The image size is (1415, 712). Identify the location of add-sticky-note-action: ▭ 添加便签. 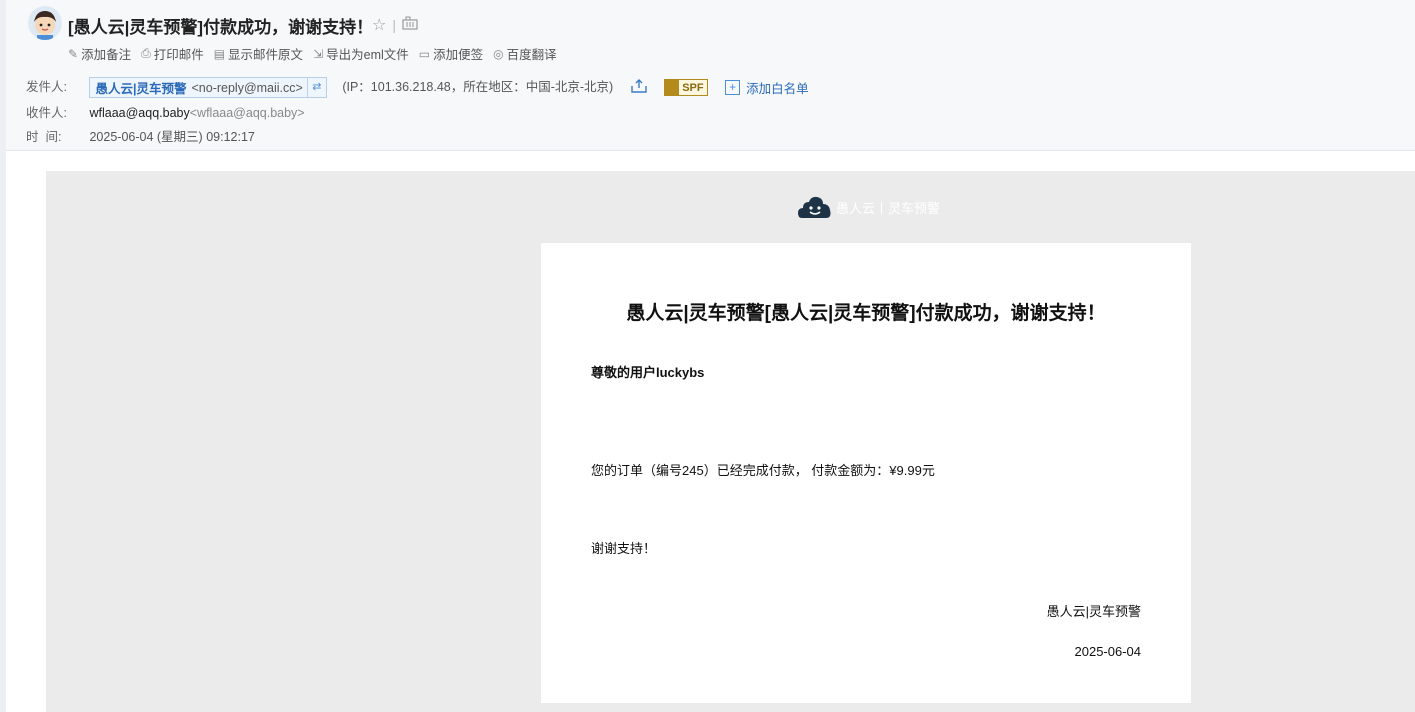
(451, 53).